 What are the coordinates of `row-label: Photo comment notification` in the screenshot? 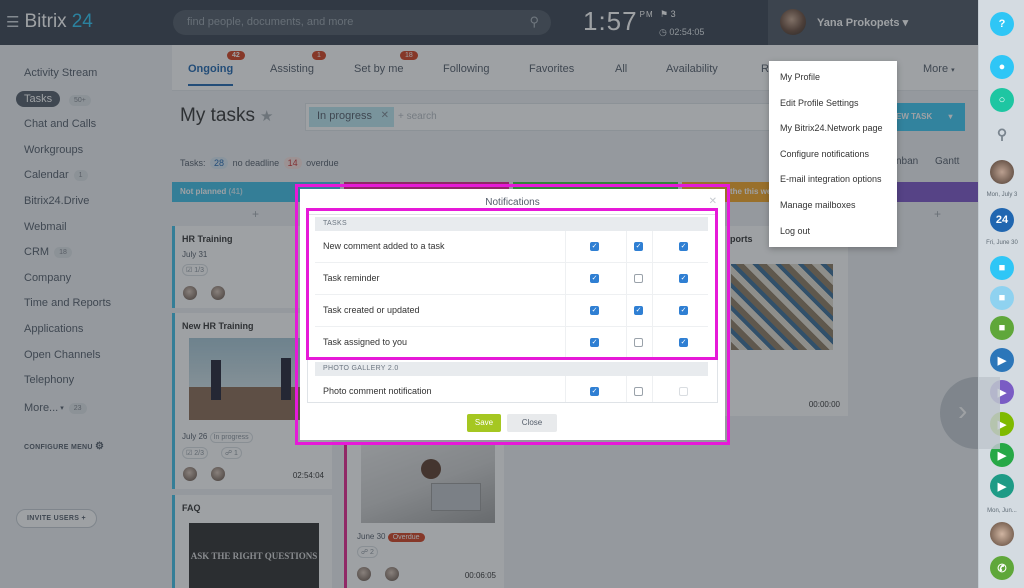 It's located at (377, 391).